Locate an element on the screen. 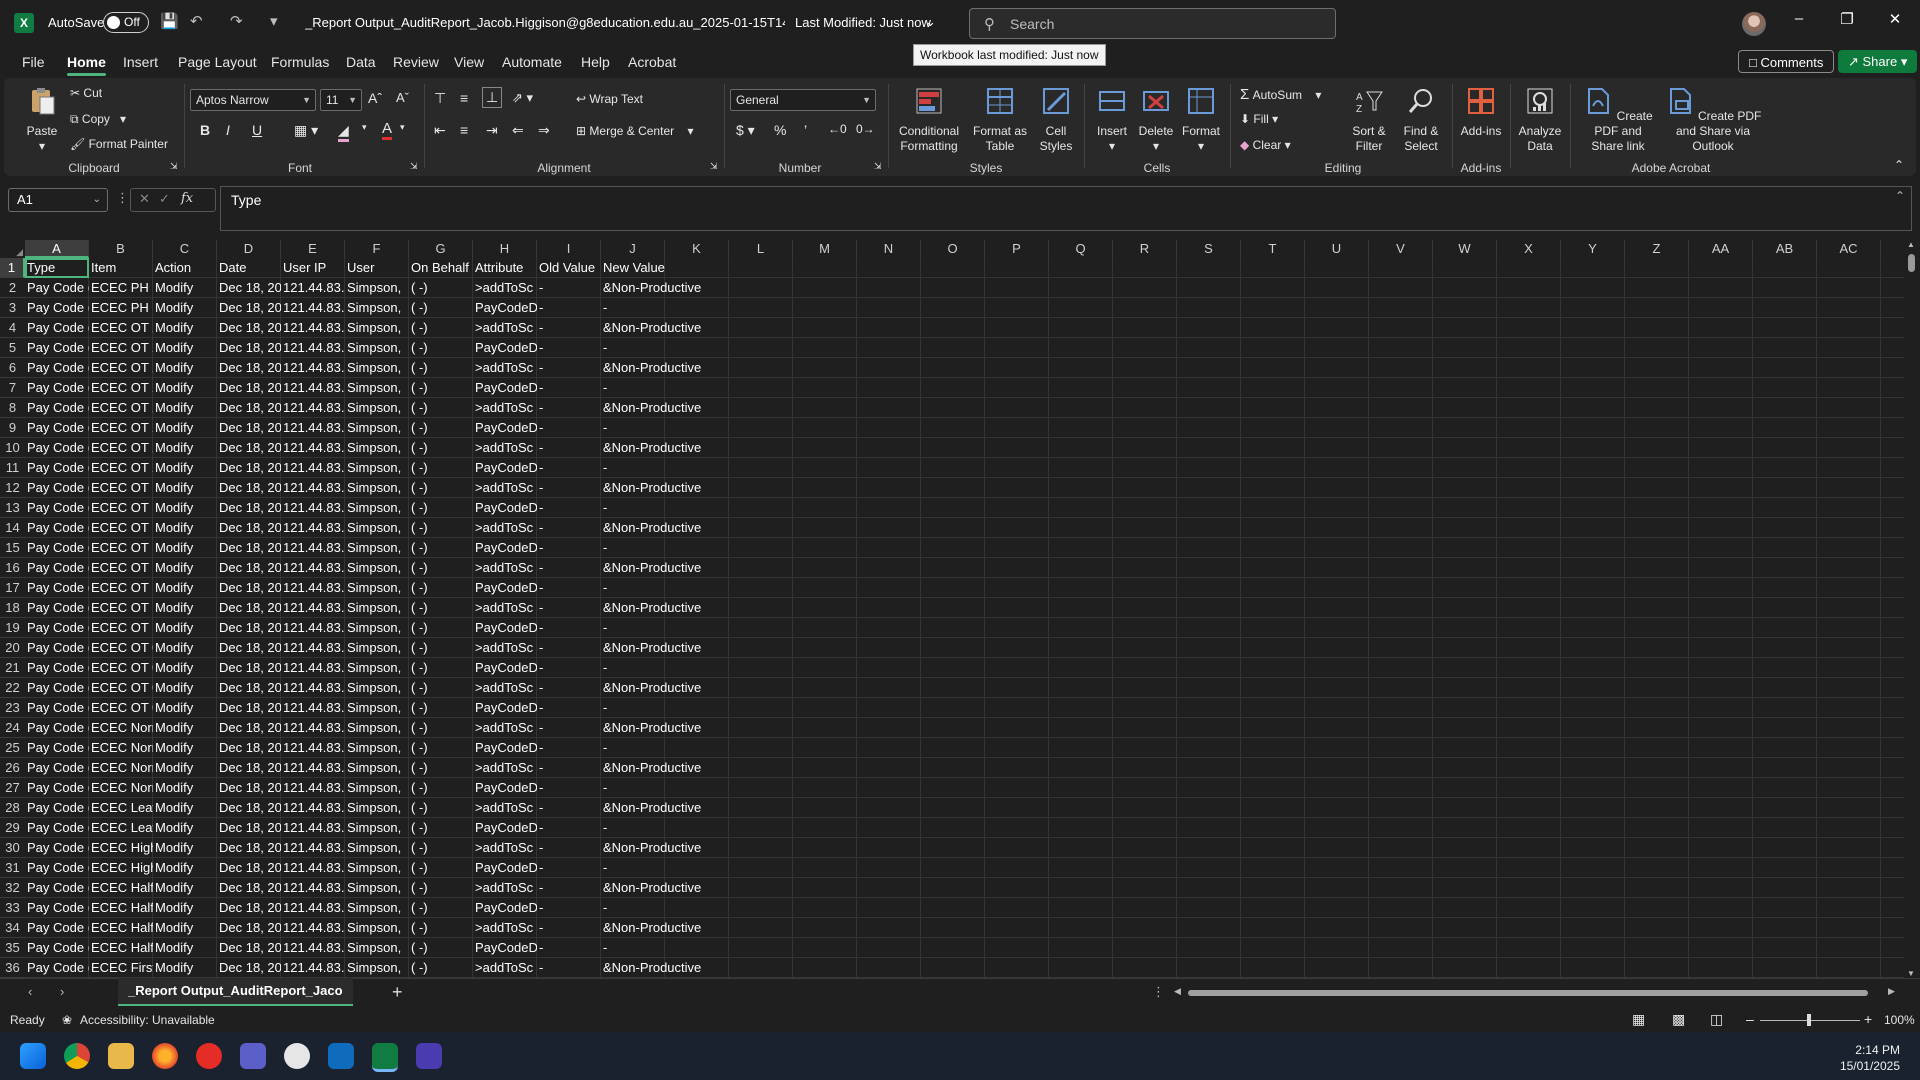 The height and width of the screenshot is (1080, 1920). align-center-icon: ≡ is located at coordinates (464, 130).